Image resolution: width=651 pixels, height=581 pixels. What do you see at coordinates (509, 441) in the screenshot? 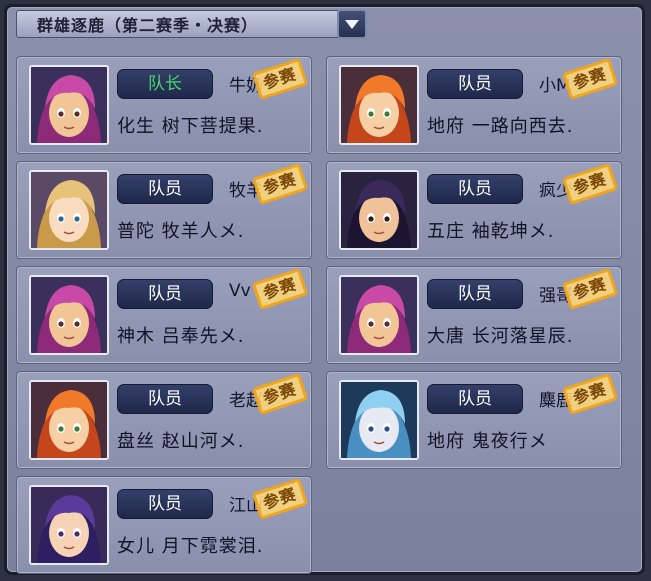
I see `character-nickname: 鬼夜行メ` at bounding box center [509, 441].